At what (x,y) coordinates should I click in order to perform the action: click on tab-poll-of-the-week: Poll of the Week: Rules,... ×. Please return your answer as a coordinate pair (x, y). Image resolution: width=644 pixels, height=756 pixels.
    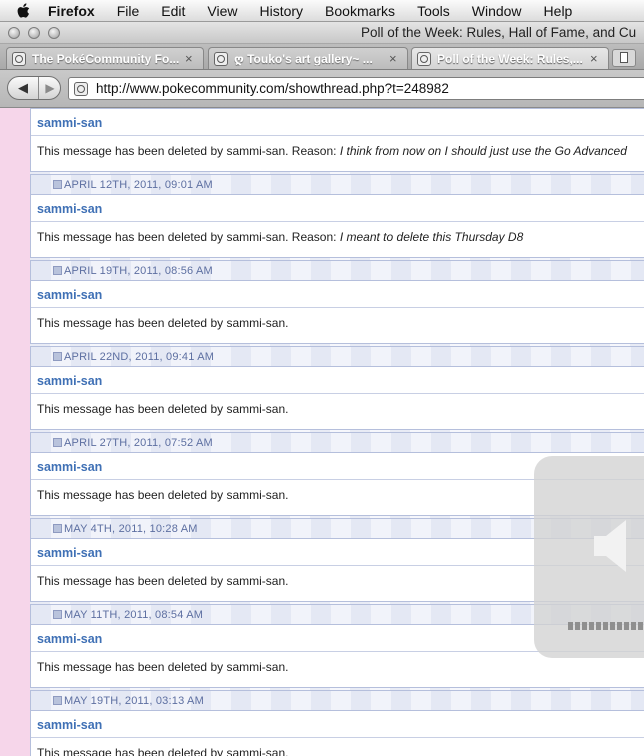
    Looking at the image, I should click on (510, 58).